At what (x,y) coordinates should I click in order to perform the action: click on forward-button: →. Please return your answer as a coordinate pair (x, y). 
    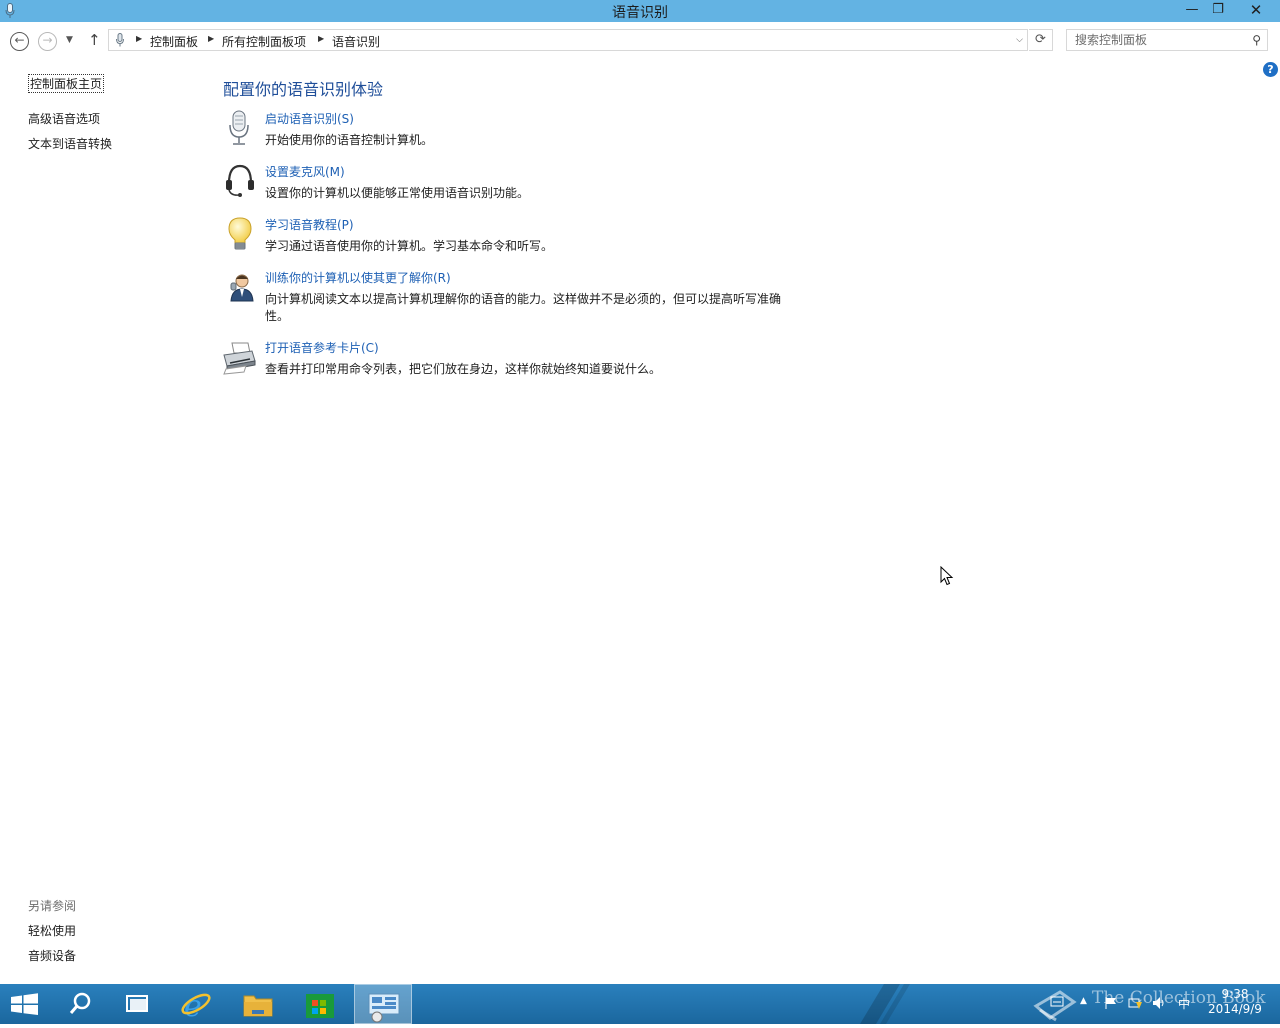
    Looking at the image, I should click on (47, 41).